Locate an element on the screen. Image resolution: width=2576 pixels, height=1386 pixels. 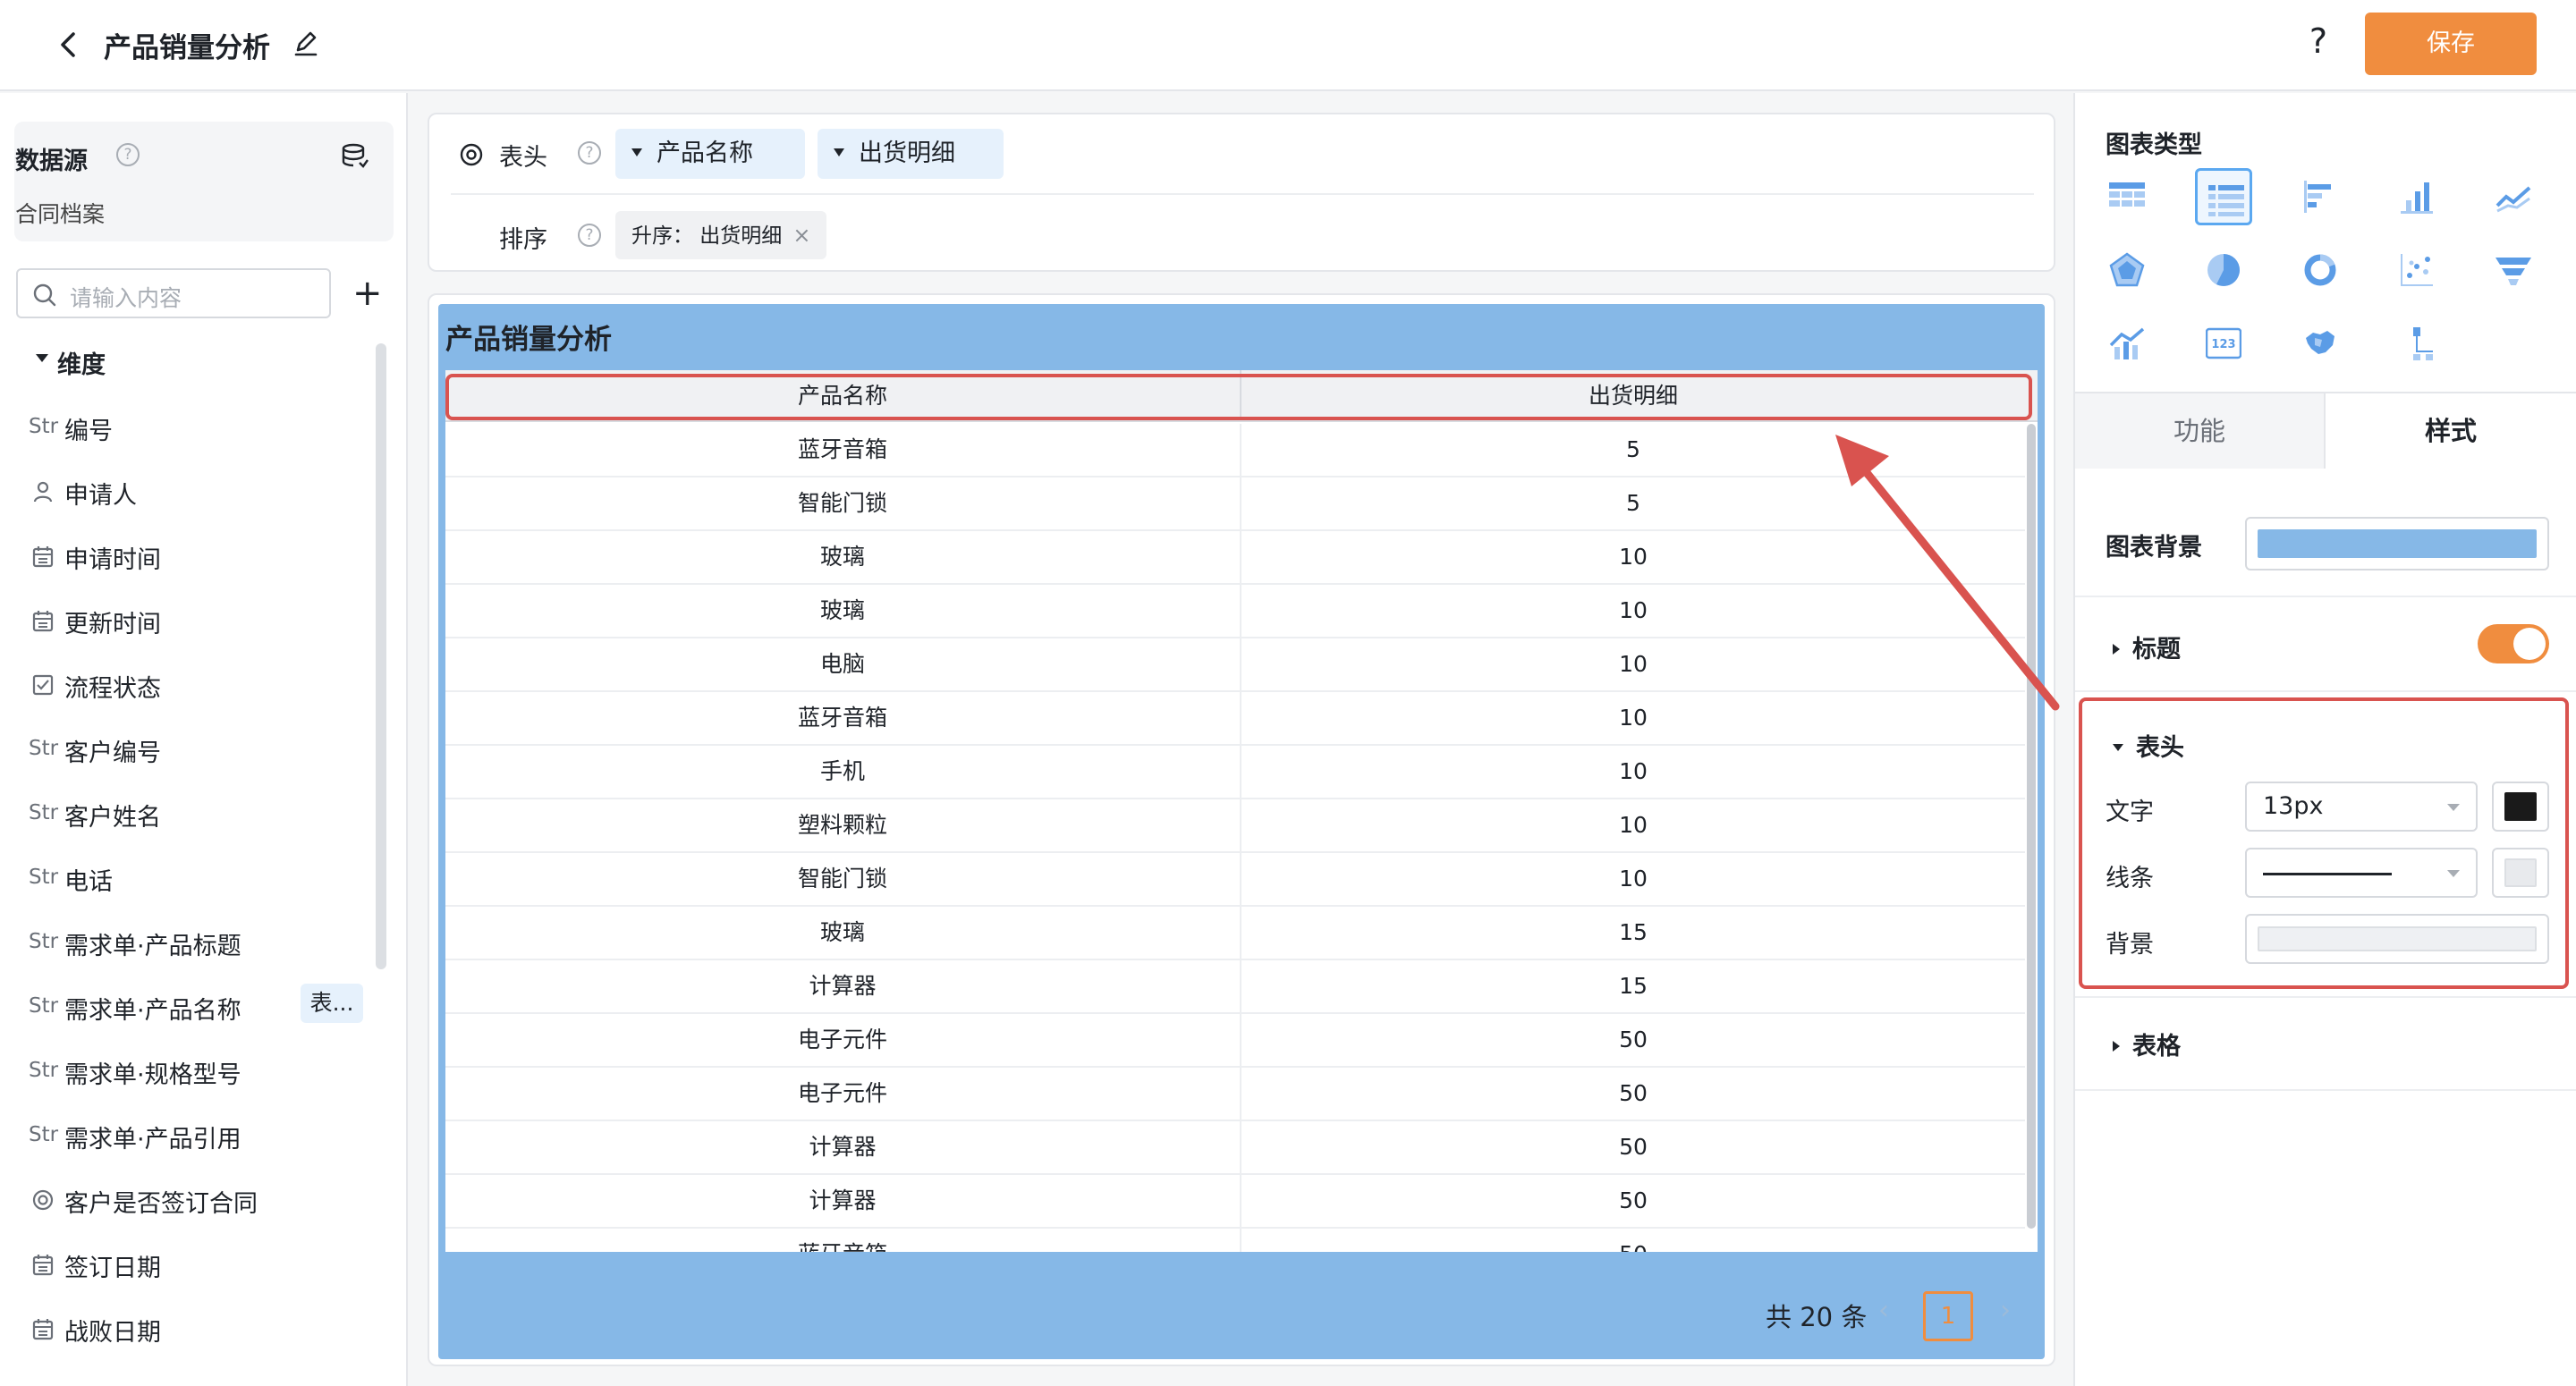
table-cell: 智能门锁 is located at coordinates (843, 503).